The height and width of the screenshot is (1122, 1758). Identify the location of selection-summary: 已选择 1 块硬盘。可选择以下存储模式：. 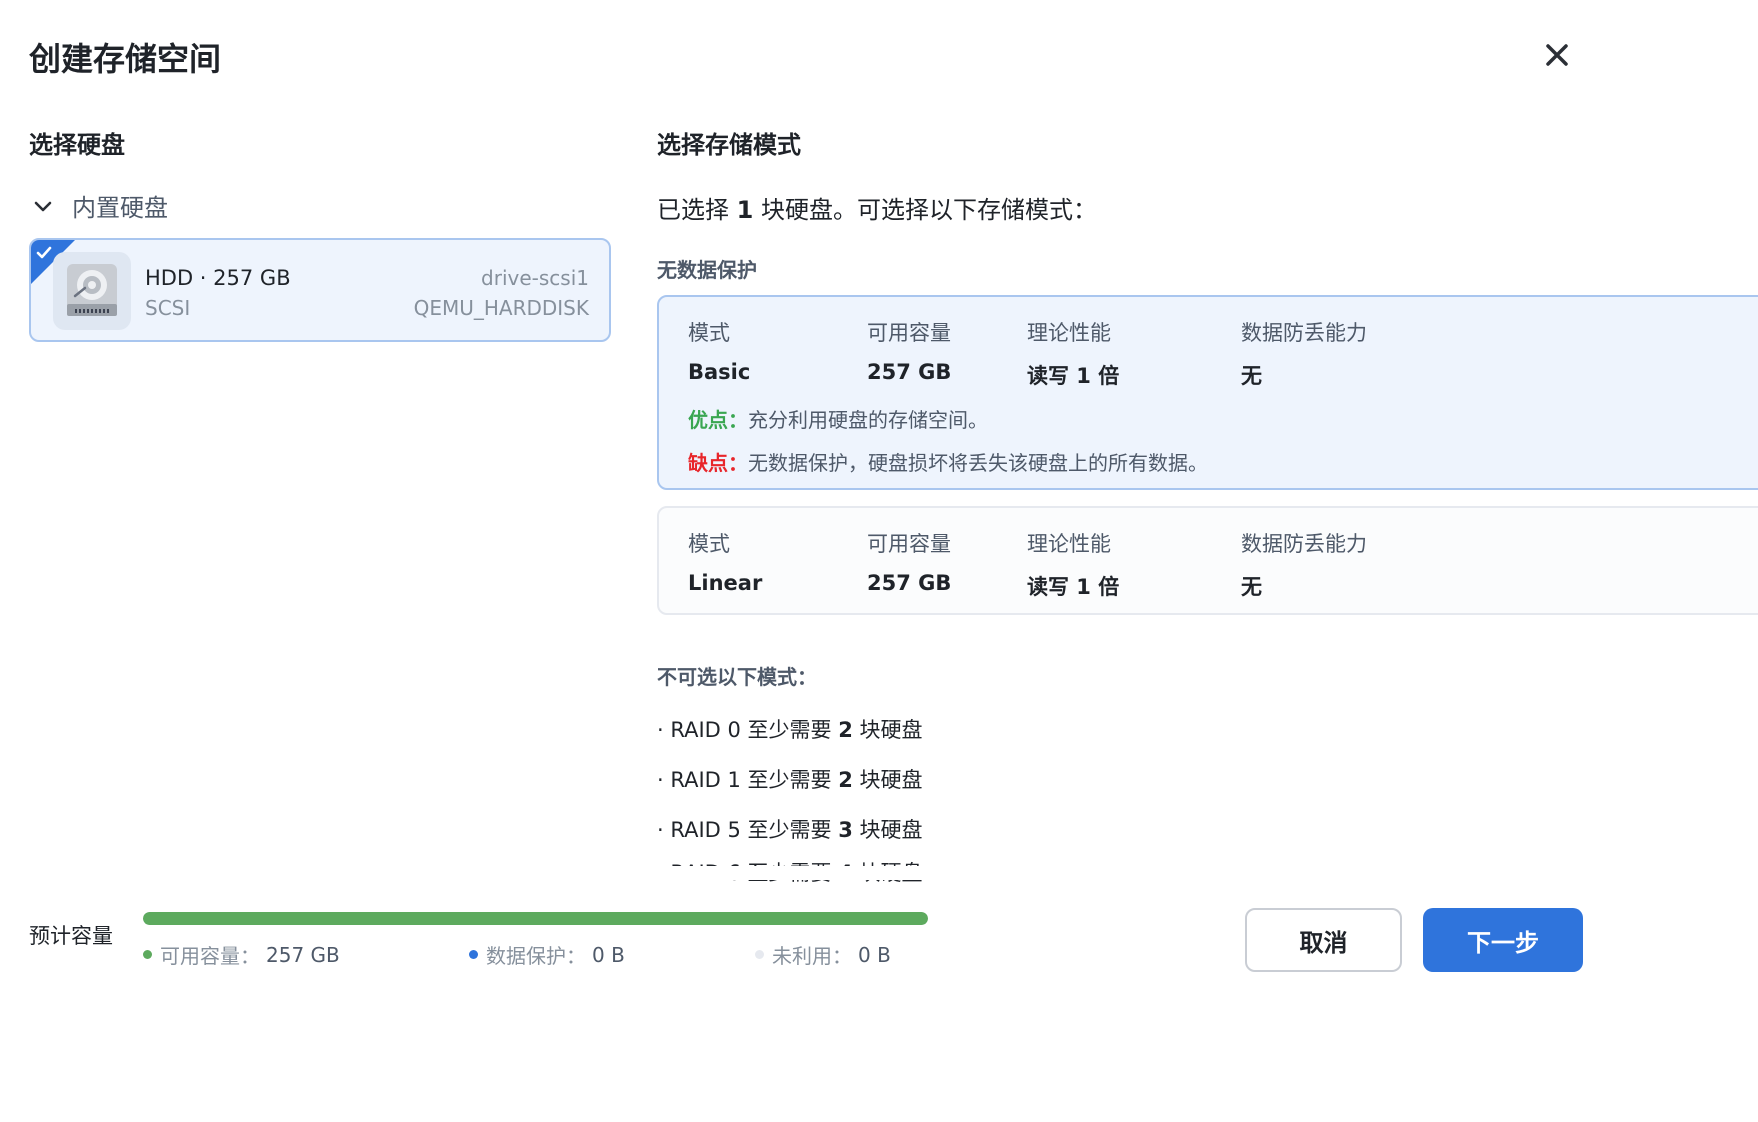
(877, 210).